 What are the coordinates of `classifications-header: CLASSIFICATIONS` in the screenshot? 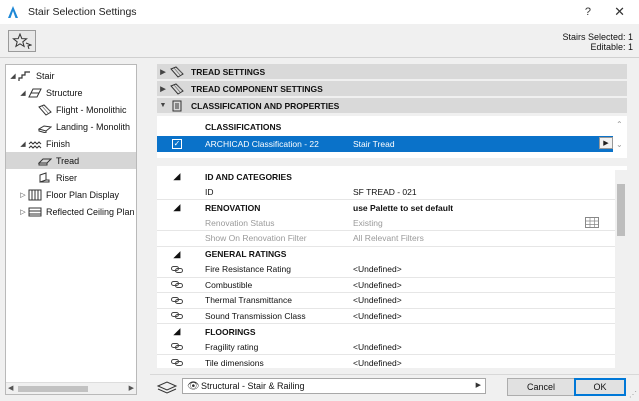 It's located at (243, 127).